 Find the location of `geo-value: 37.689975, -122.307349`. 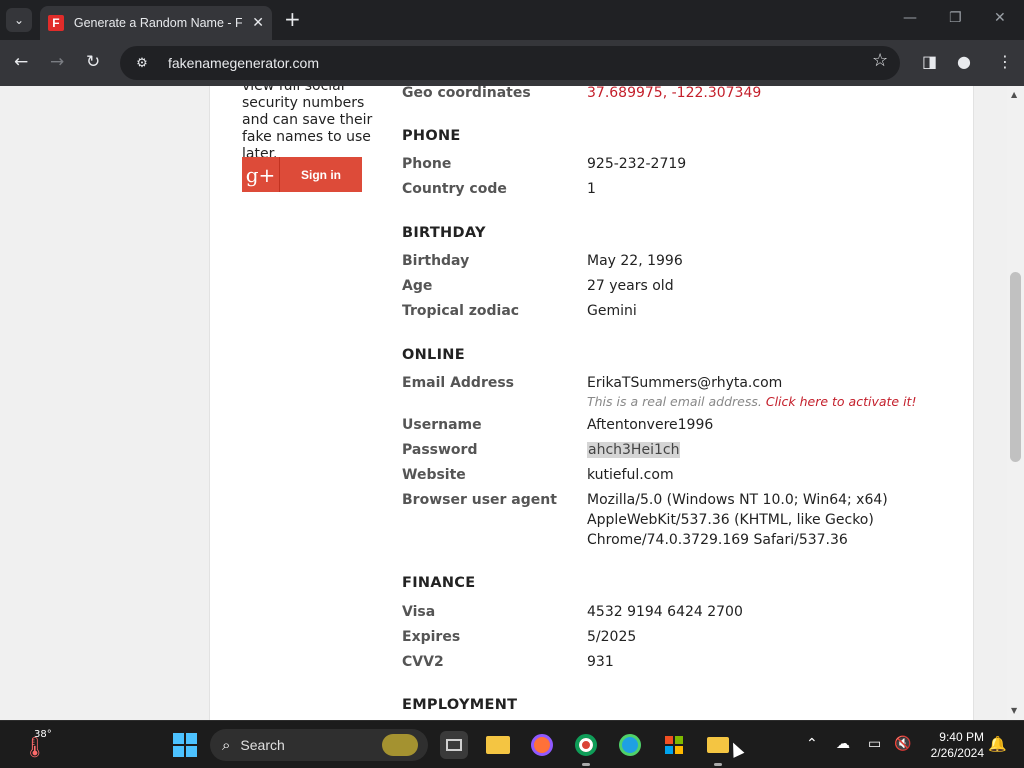

geo-value: 37.689975, -122.307349 is located at coordinates (674, 93).